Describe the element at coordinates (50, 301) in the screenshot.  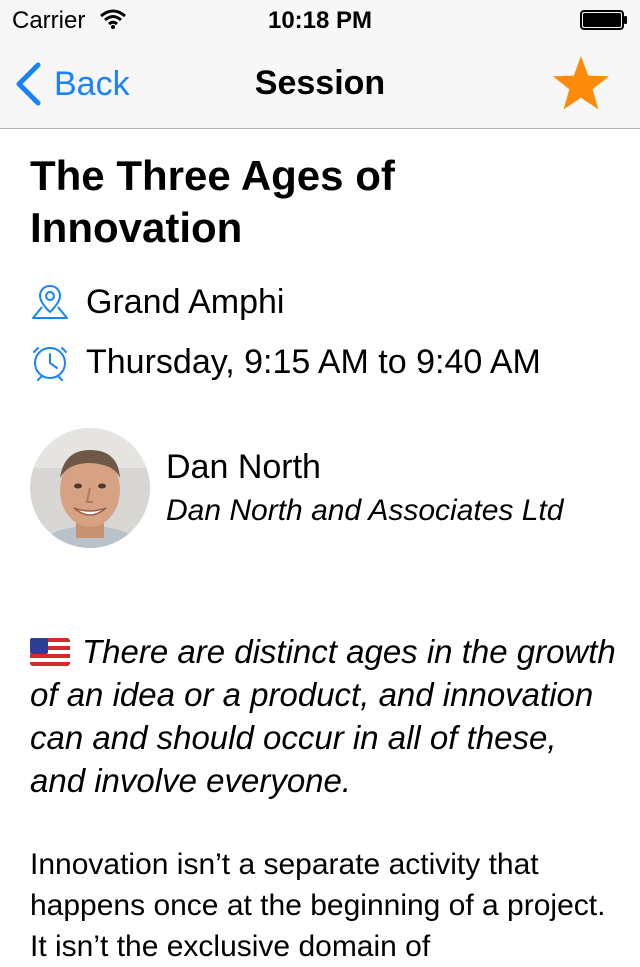
I see `location-pin-icon` at that location.